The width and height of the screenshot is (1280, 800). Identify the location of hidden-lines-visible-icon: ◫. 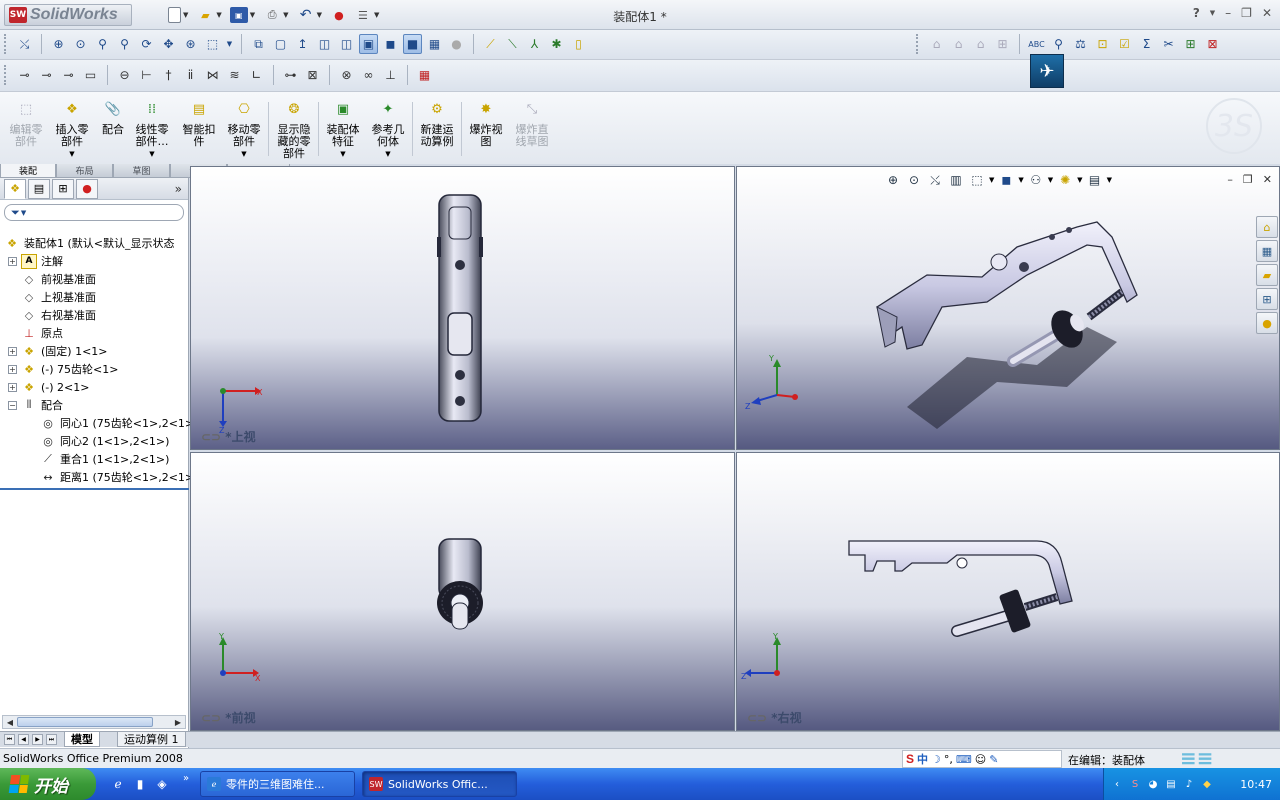
(346, 44).